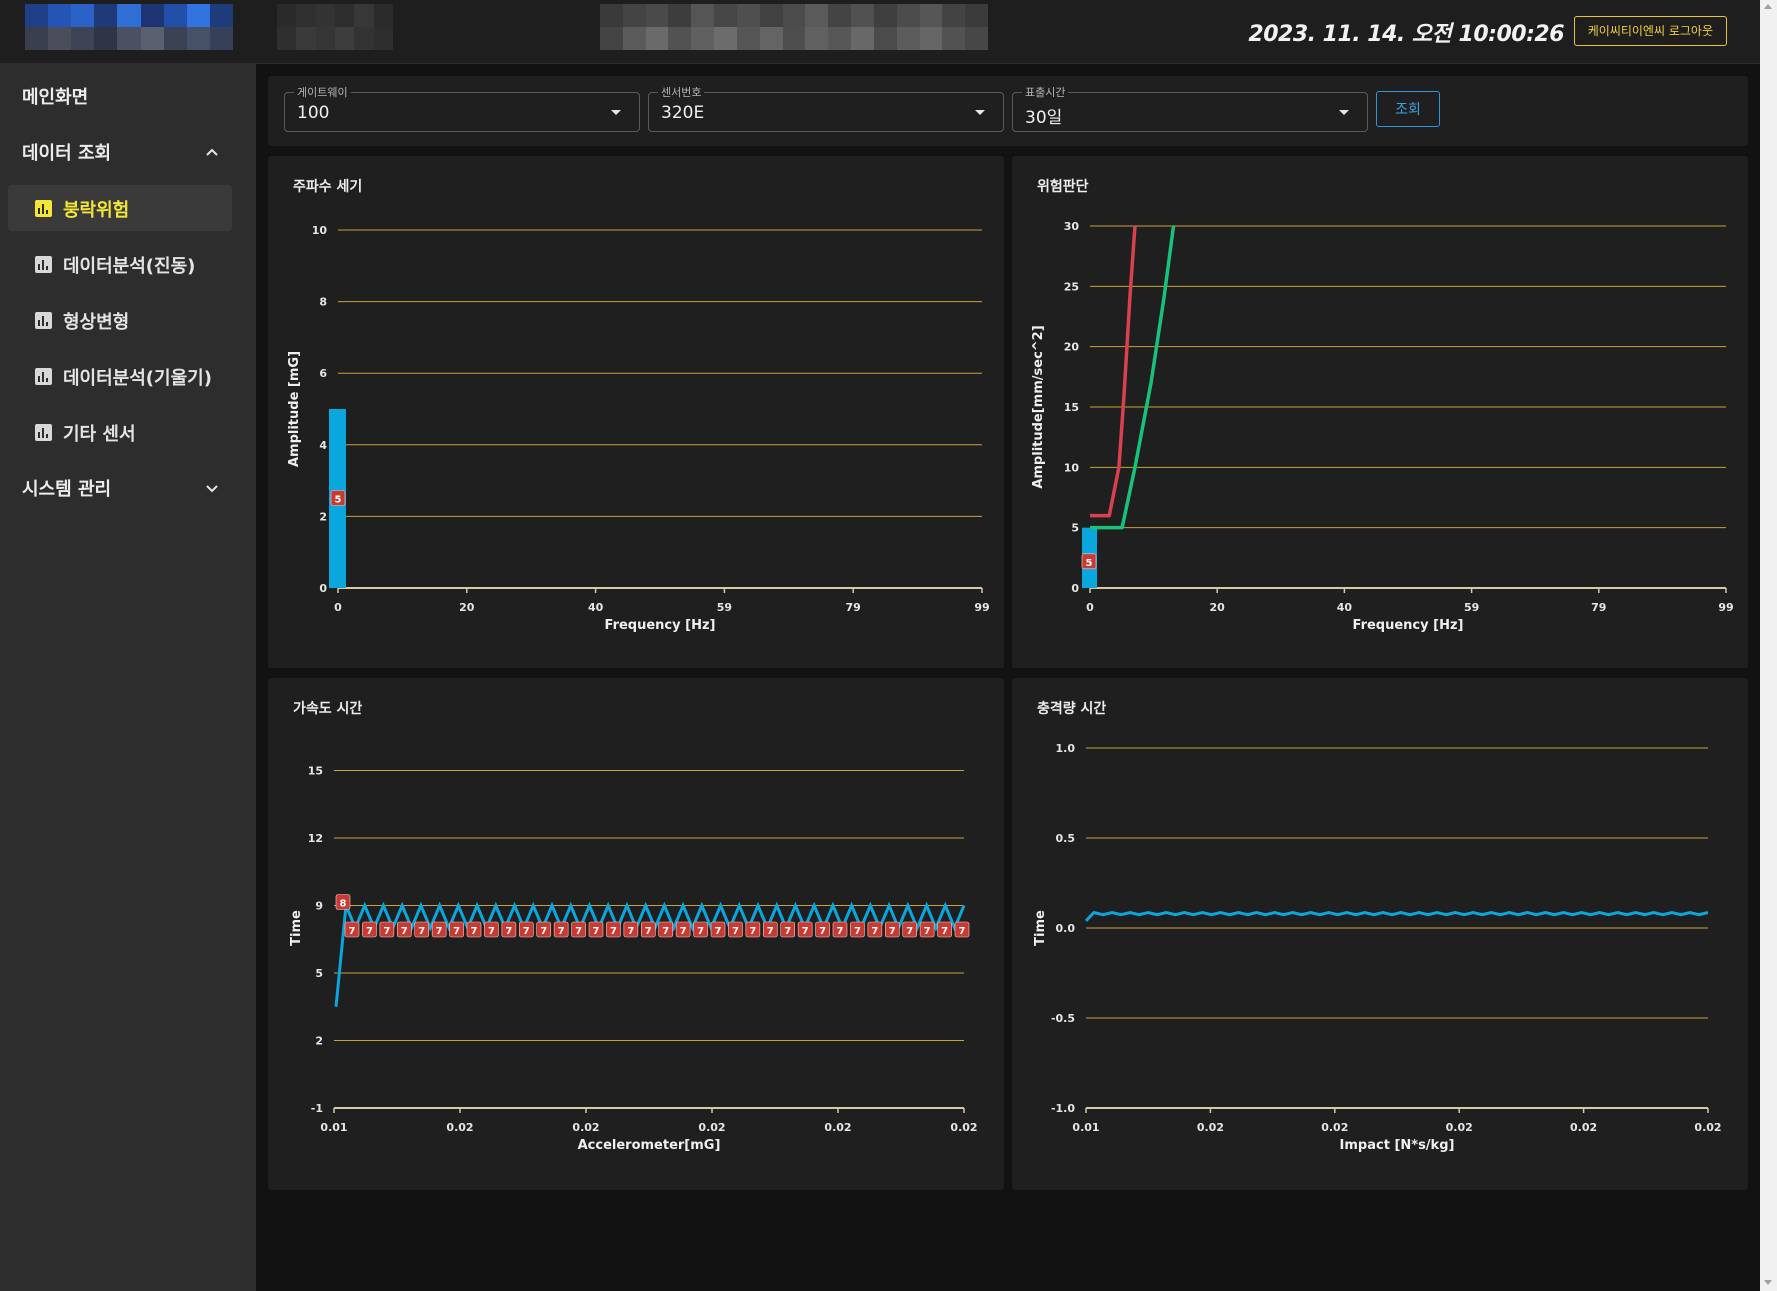 The height and width of the screenshot is (1291, 1777). Describe the element at coordinates (120, 208) in the screenshot. I see `sidebar-item-collapse-risk: 붕락위험` at that location.